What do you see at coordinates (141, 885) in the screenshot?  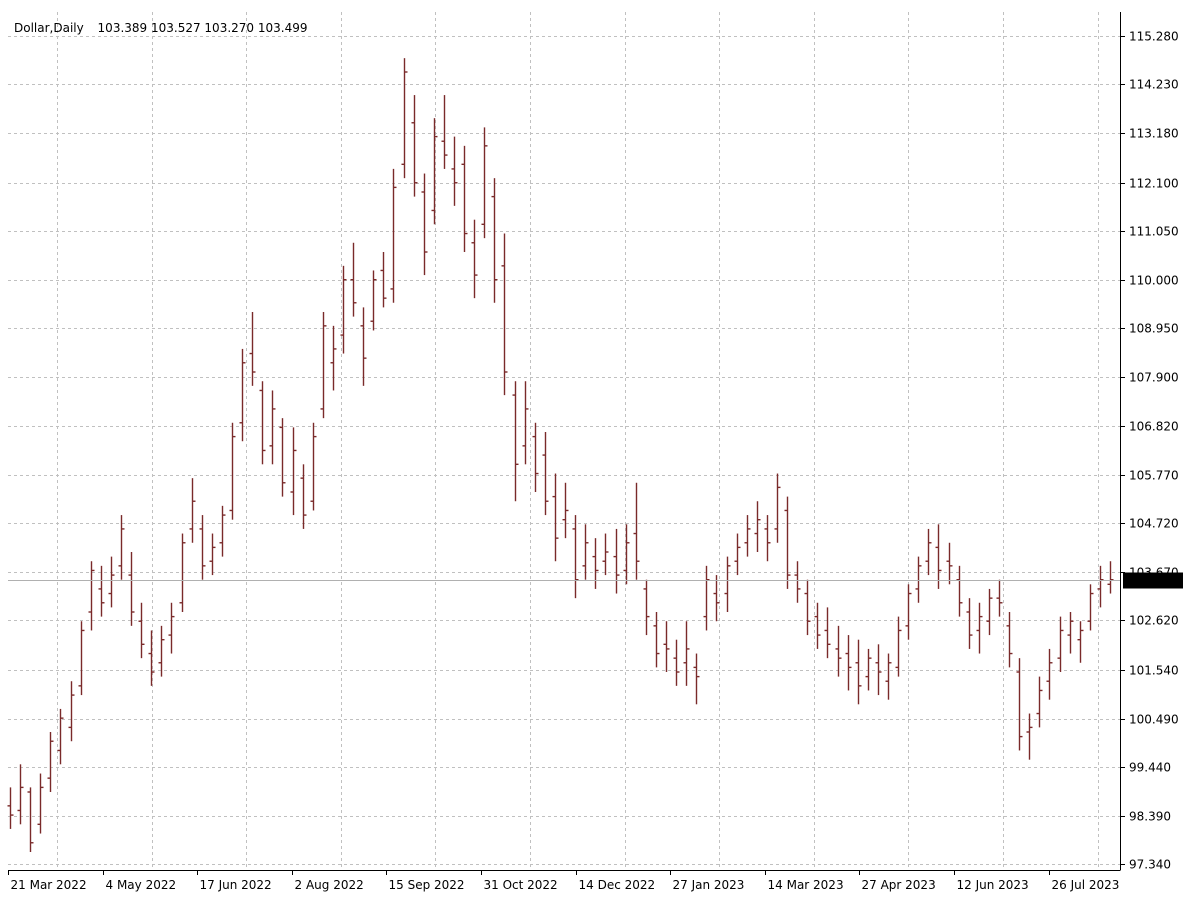 I see `time-tick-label: 4 May 2022` at bounding box center [141, 885].